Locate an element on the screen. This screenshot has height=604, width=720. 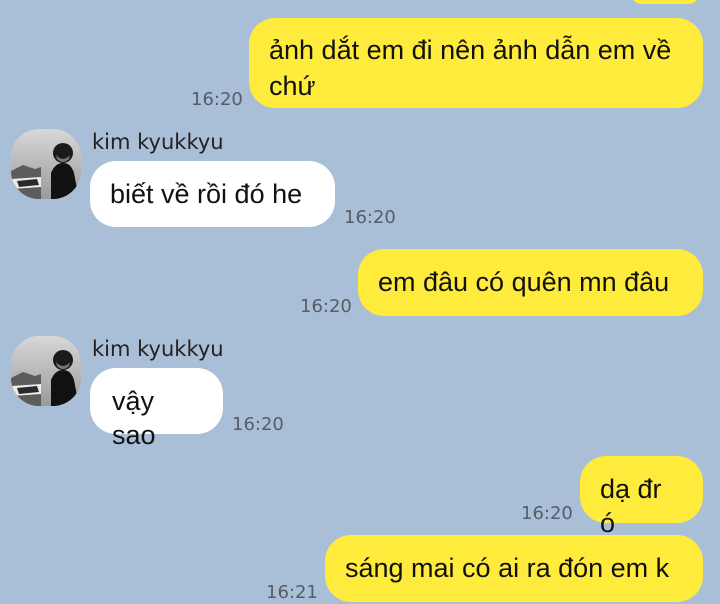
message-text: dạ đr ó is located at coordinates (631, 506).